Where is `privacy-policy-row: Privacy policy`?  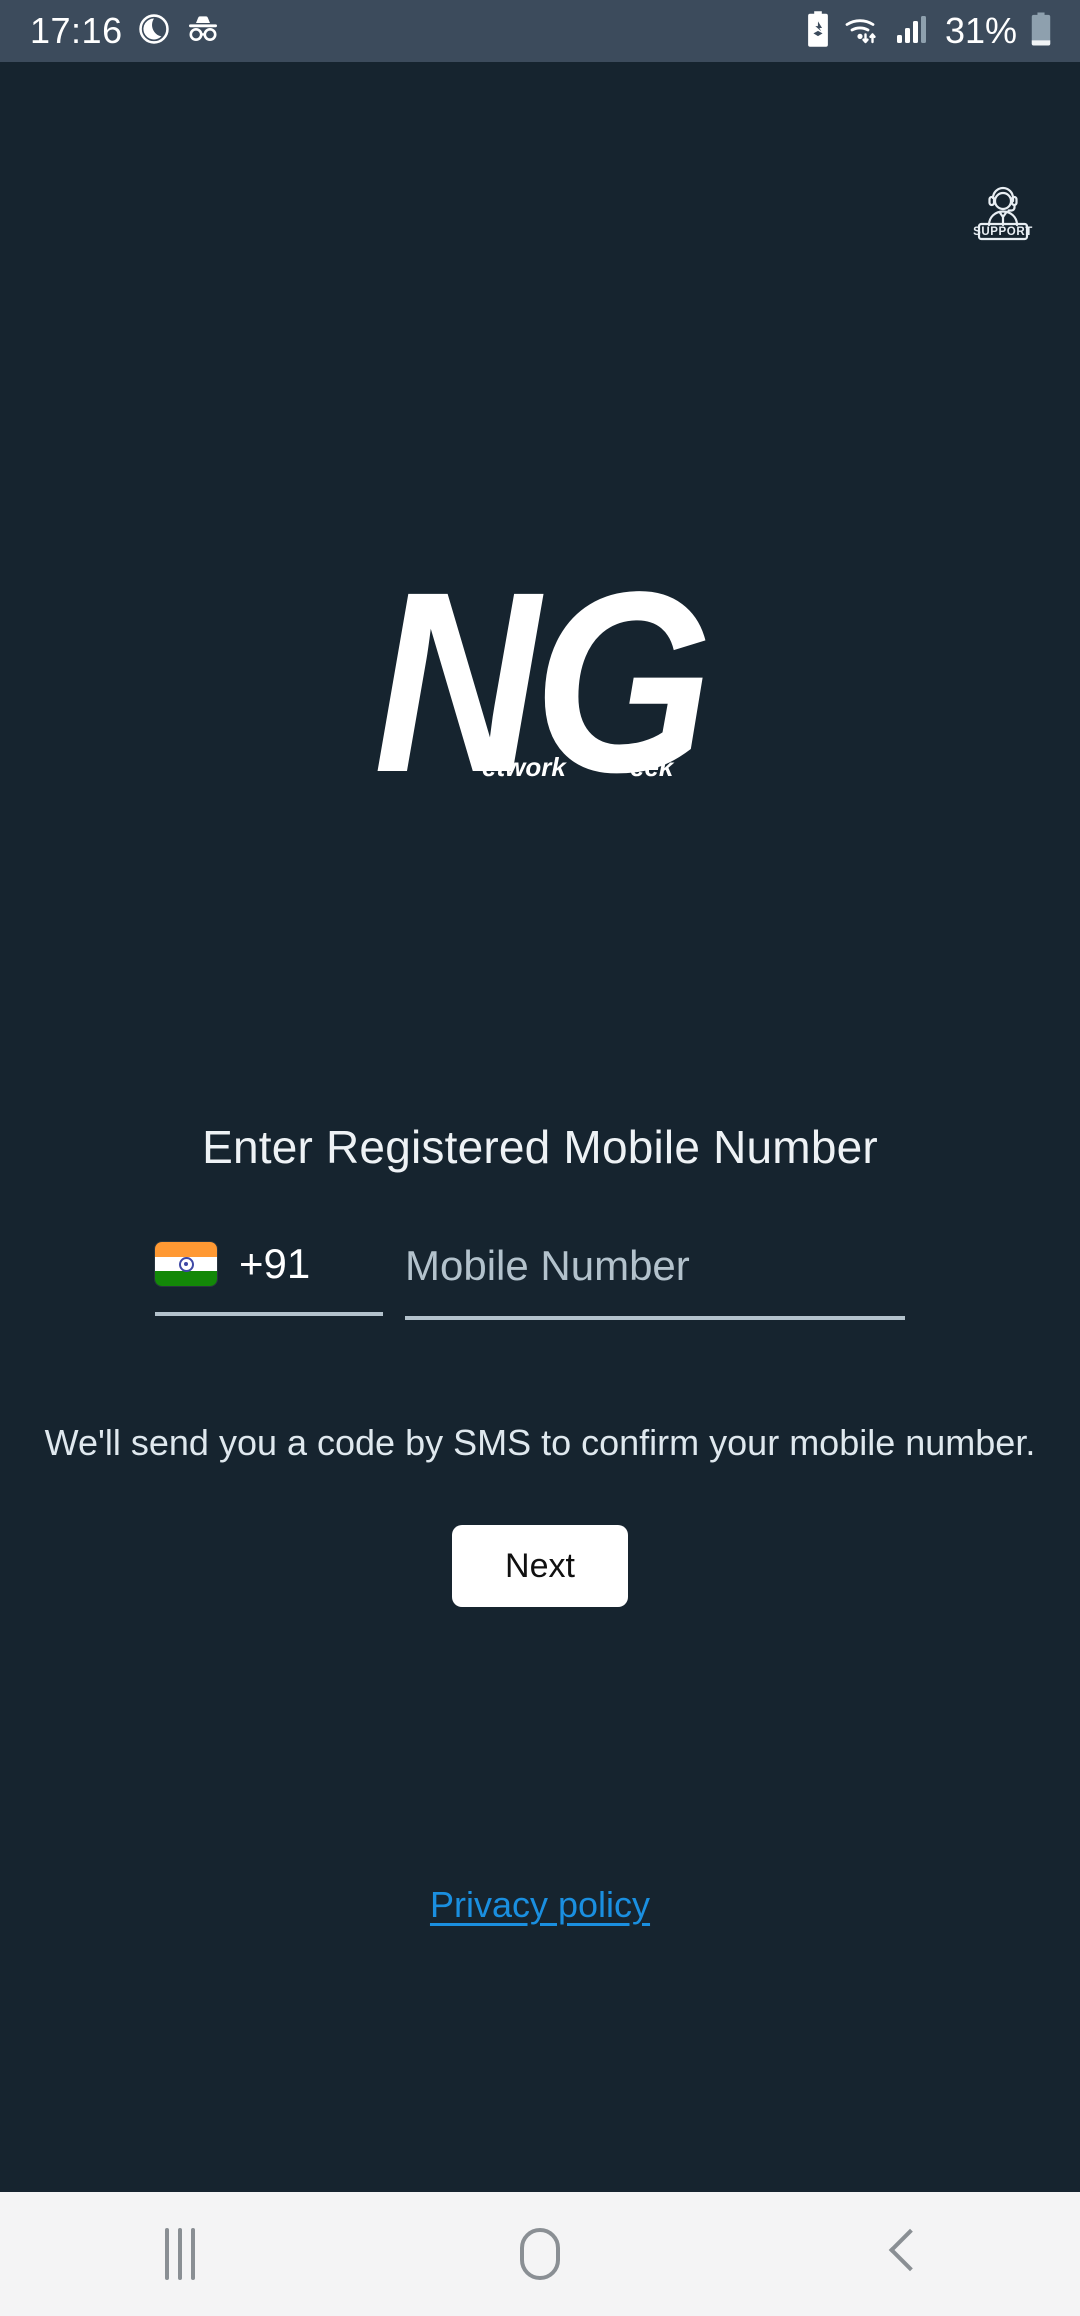 privacy-policy-row: Privacy policy is located at coordinates (540, 1905).